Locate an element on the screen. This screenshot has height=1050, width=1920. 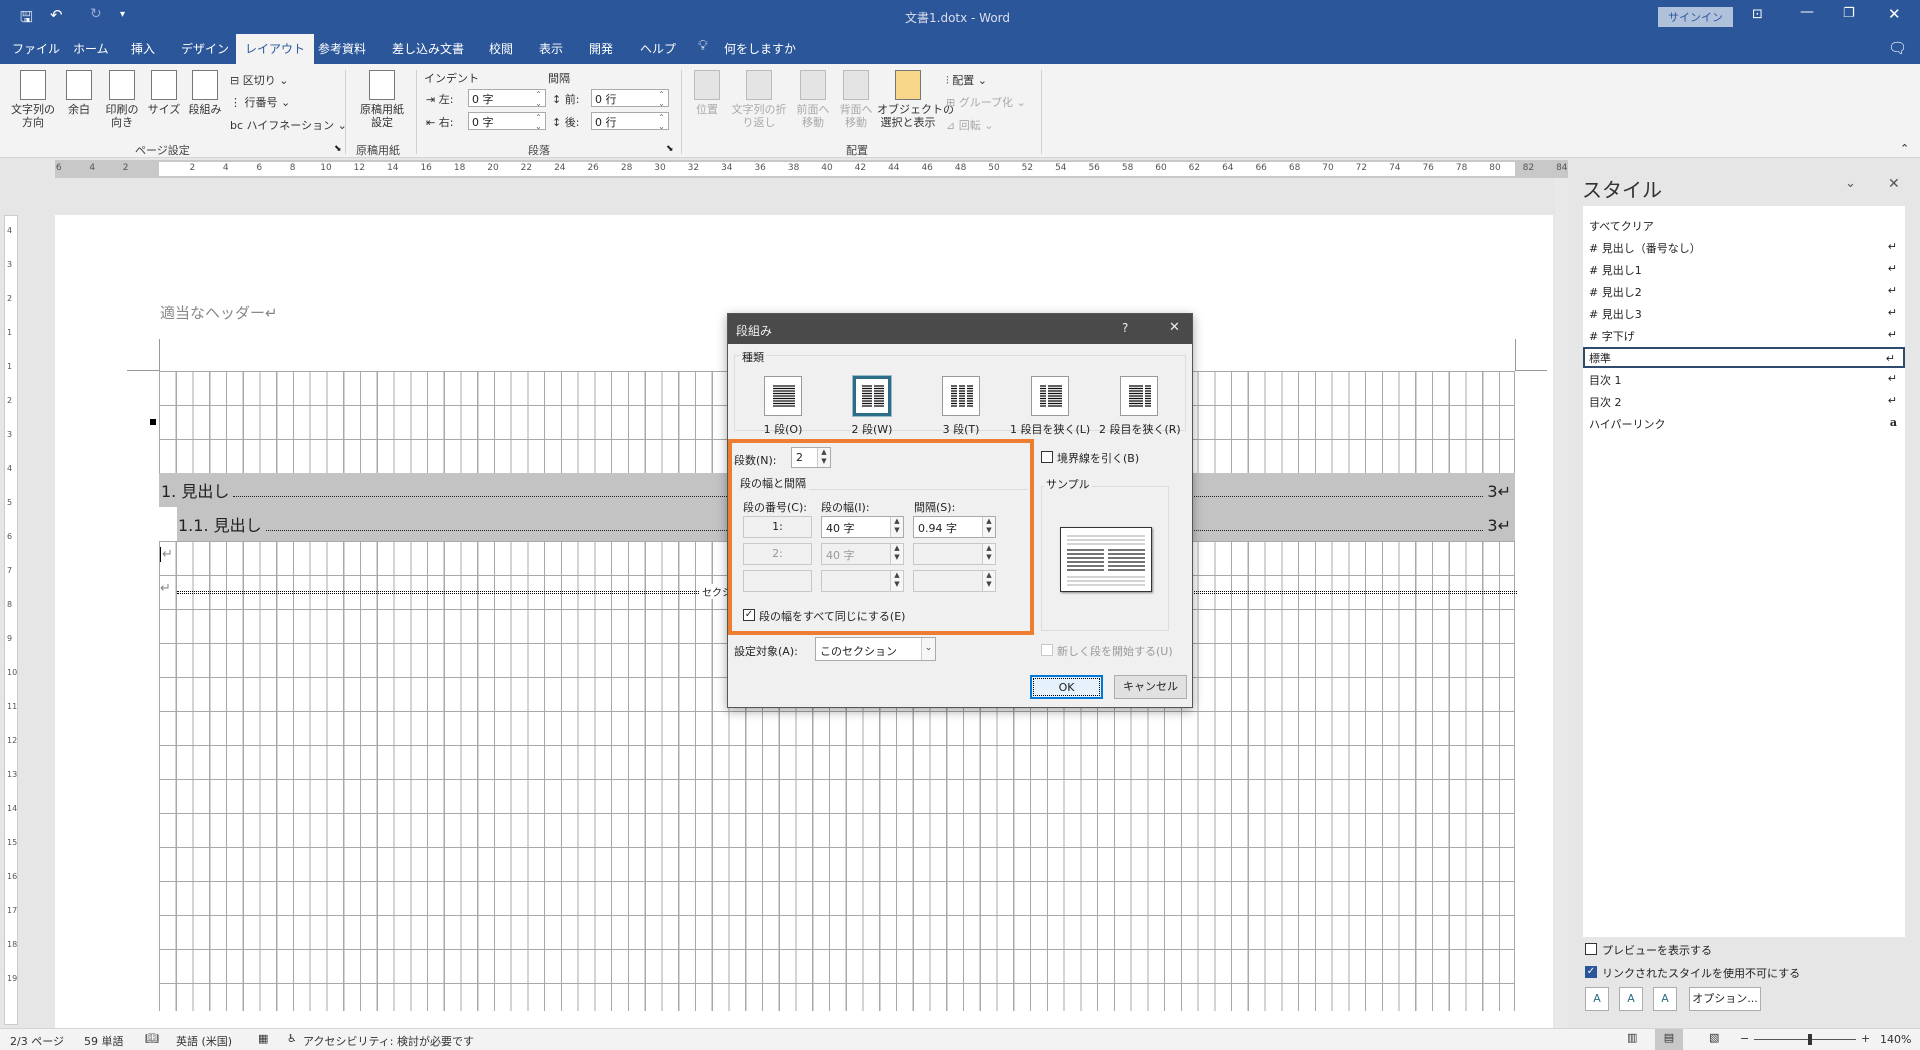
language-indicator: 英語 (米国) is located at coordinates (204, 1041).